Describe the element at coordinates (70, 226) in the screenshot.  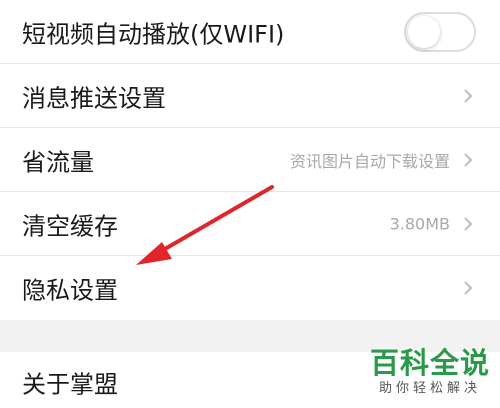
I see `clear-cache-label: 清空缓存` at that location.